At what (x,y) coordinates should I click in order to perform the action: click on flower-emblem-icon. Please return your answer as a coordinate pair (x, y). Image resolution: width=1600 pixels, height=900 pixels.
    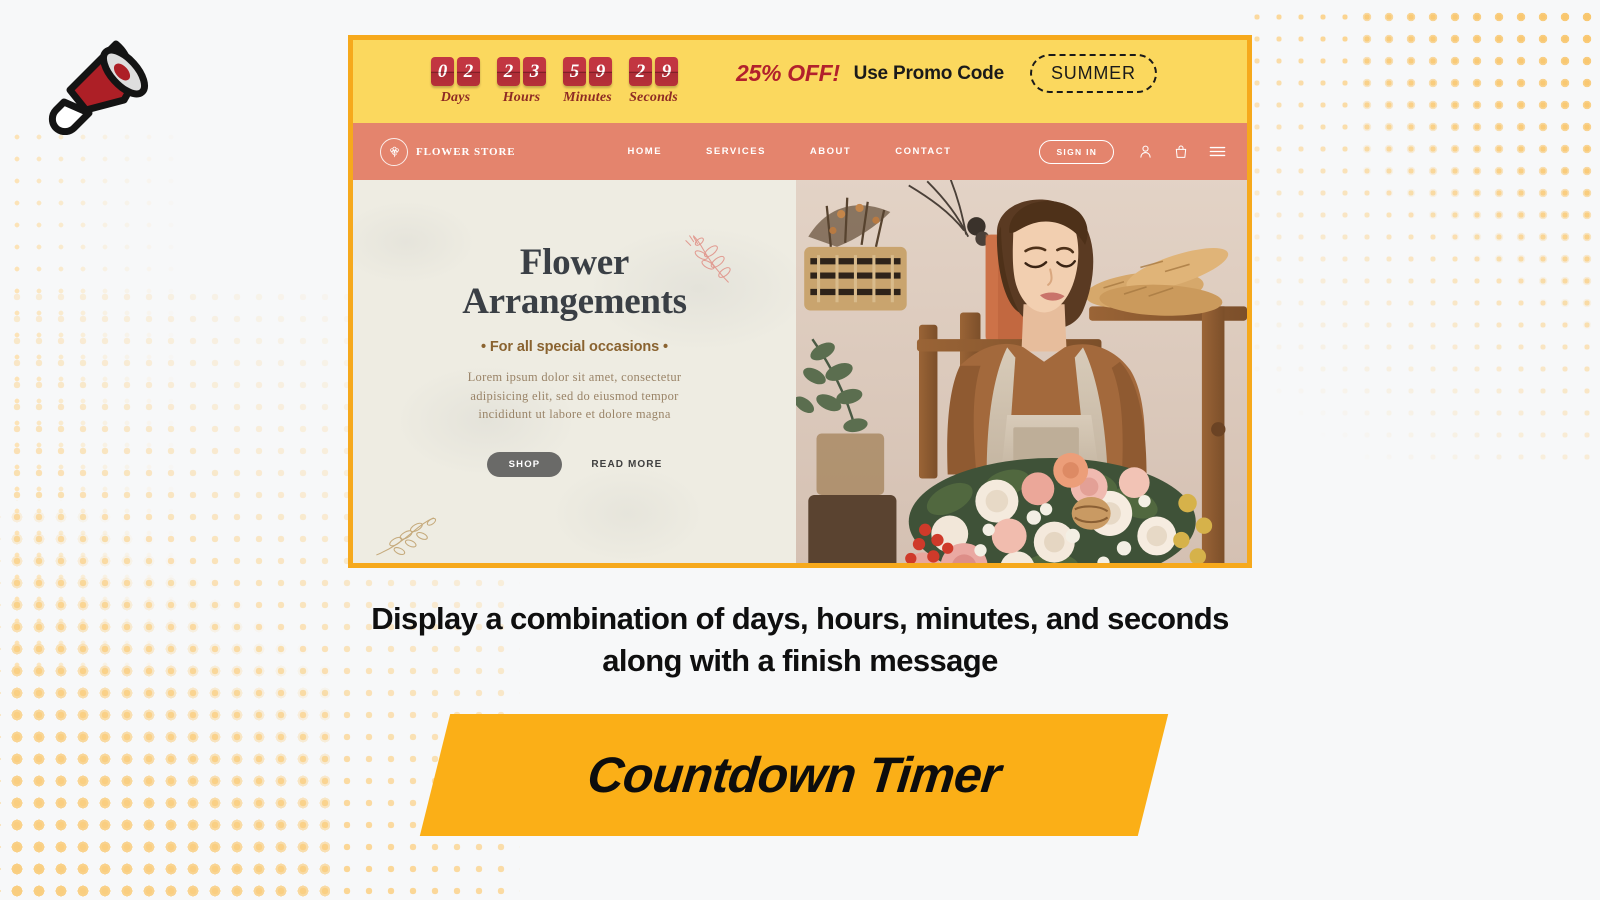
    Looking at the image, I should click on (394, 151).